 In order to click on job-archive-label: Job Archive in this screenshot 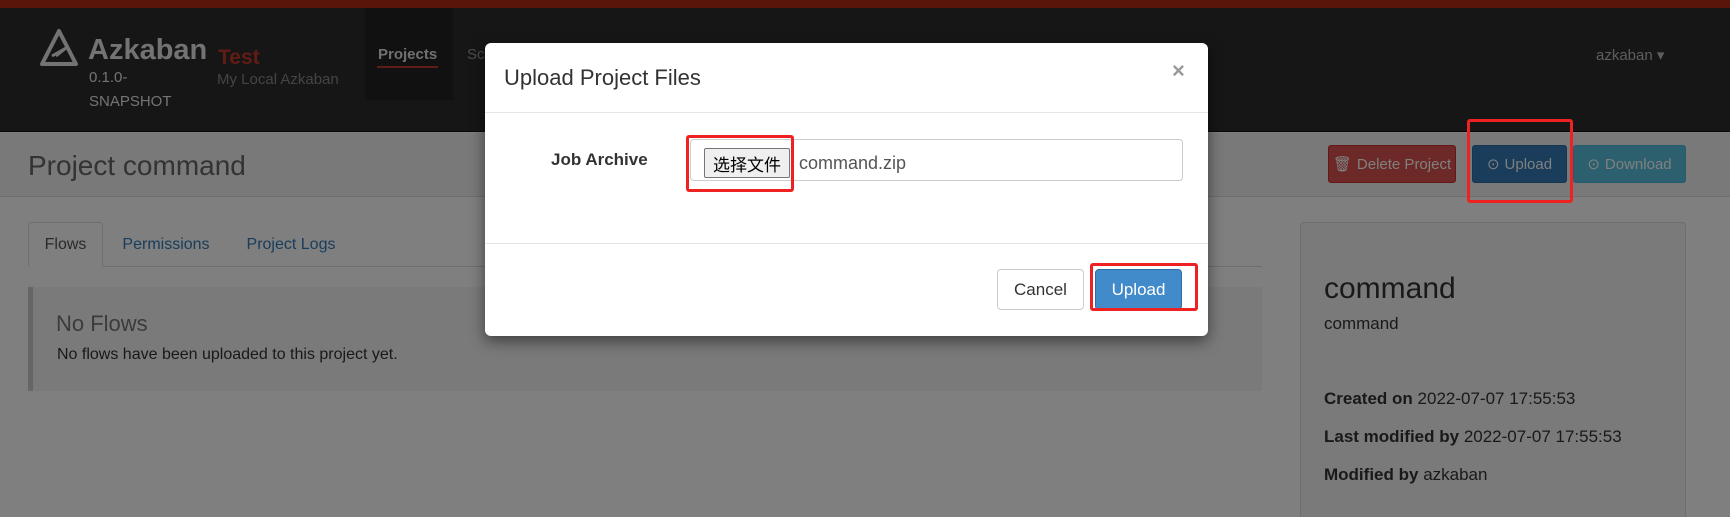, I will do `click(599, 159)`.